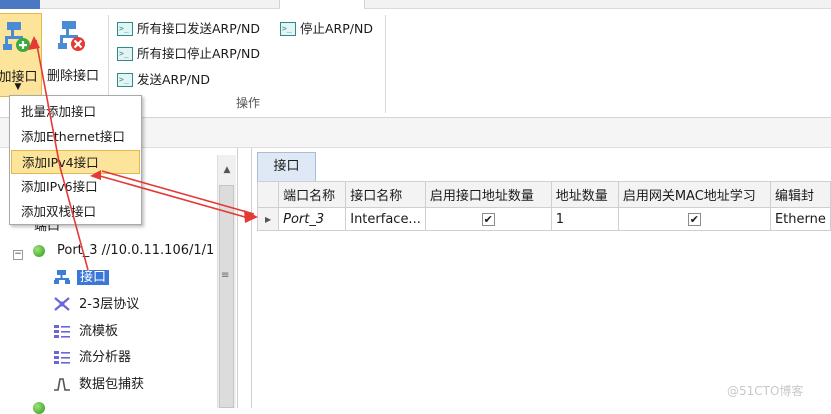  I want to click on row-header-corner, so click(268, 194).